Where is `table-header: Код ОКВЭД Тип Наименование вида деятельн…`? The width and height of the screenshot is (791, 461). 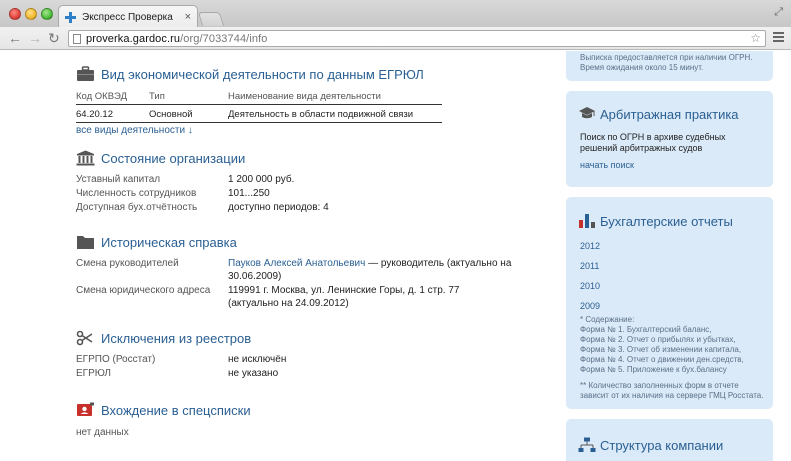
table-header: Код ОКВЭД Тип Наименование вида деятельн… is located at coordinates (259, 97).